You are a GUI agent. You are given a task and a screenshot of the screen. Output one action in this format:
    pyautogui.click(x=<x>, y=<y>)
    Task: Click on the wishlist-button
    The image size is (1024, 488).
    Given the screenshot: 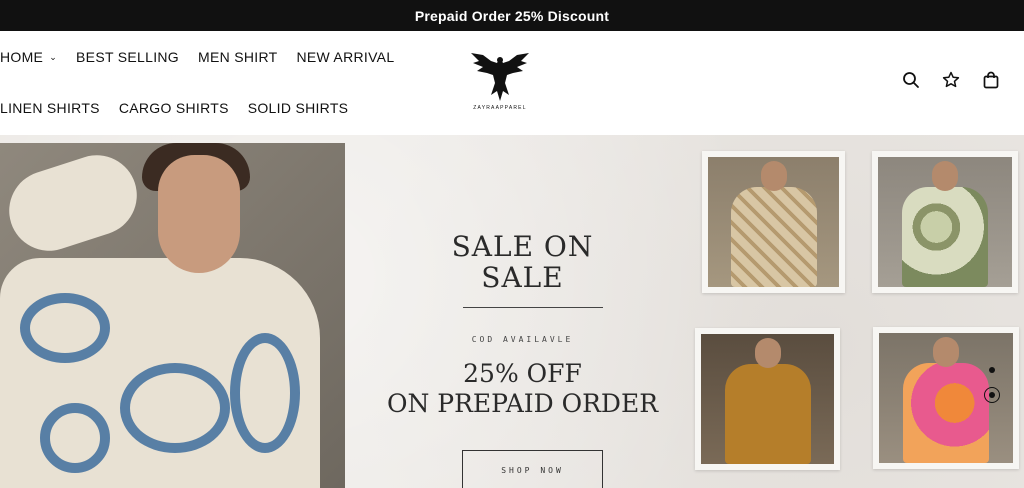 What is the action you would take?
    pyautogui.click(x=951, y=80)
    